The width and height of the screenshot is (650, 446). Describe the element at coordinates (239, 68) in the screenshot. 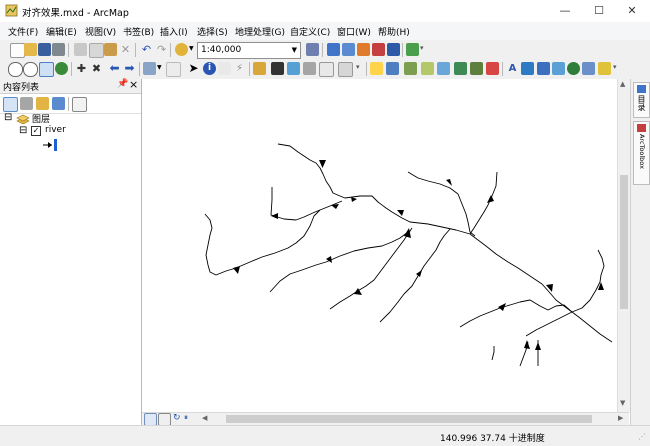

I see `hyperlink-icon: ⚡` at that location.